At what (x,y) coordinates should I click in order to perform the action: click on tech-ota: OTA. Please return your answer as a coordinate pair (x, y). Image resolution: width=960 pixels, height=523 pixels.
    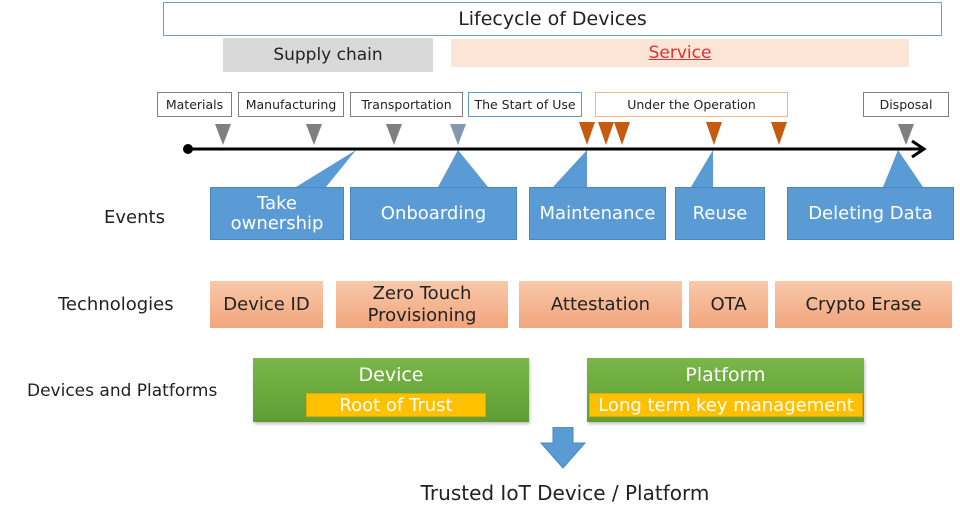
    Looking at the image, I should click on (728, 304).